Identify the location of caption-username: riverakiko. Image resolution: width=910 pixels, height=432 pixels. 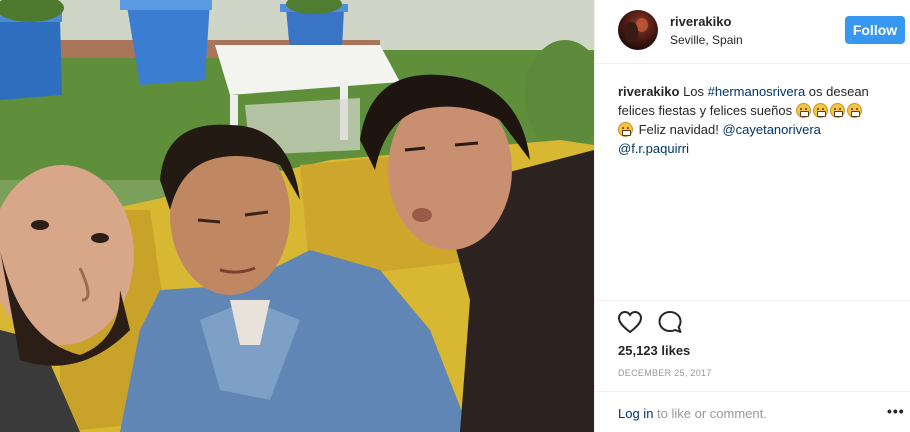
(648, 91).